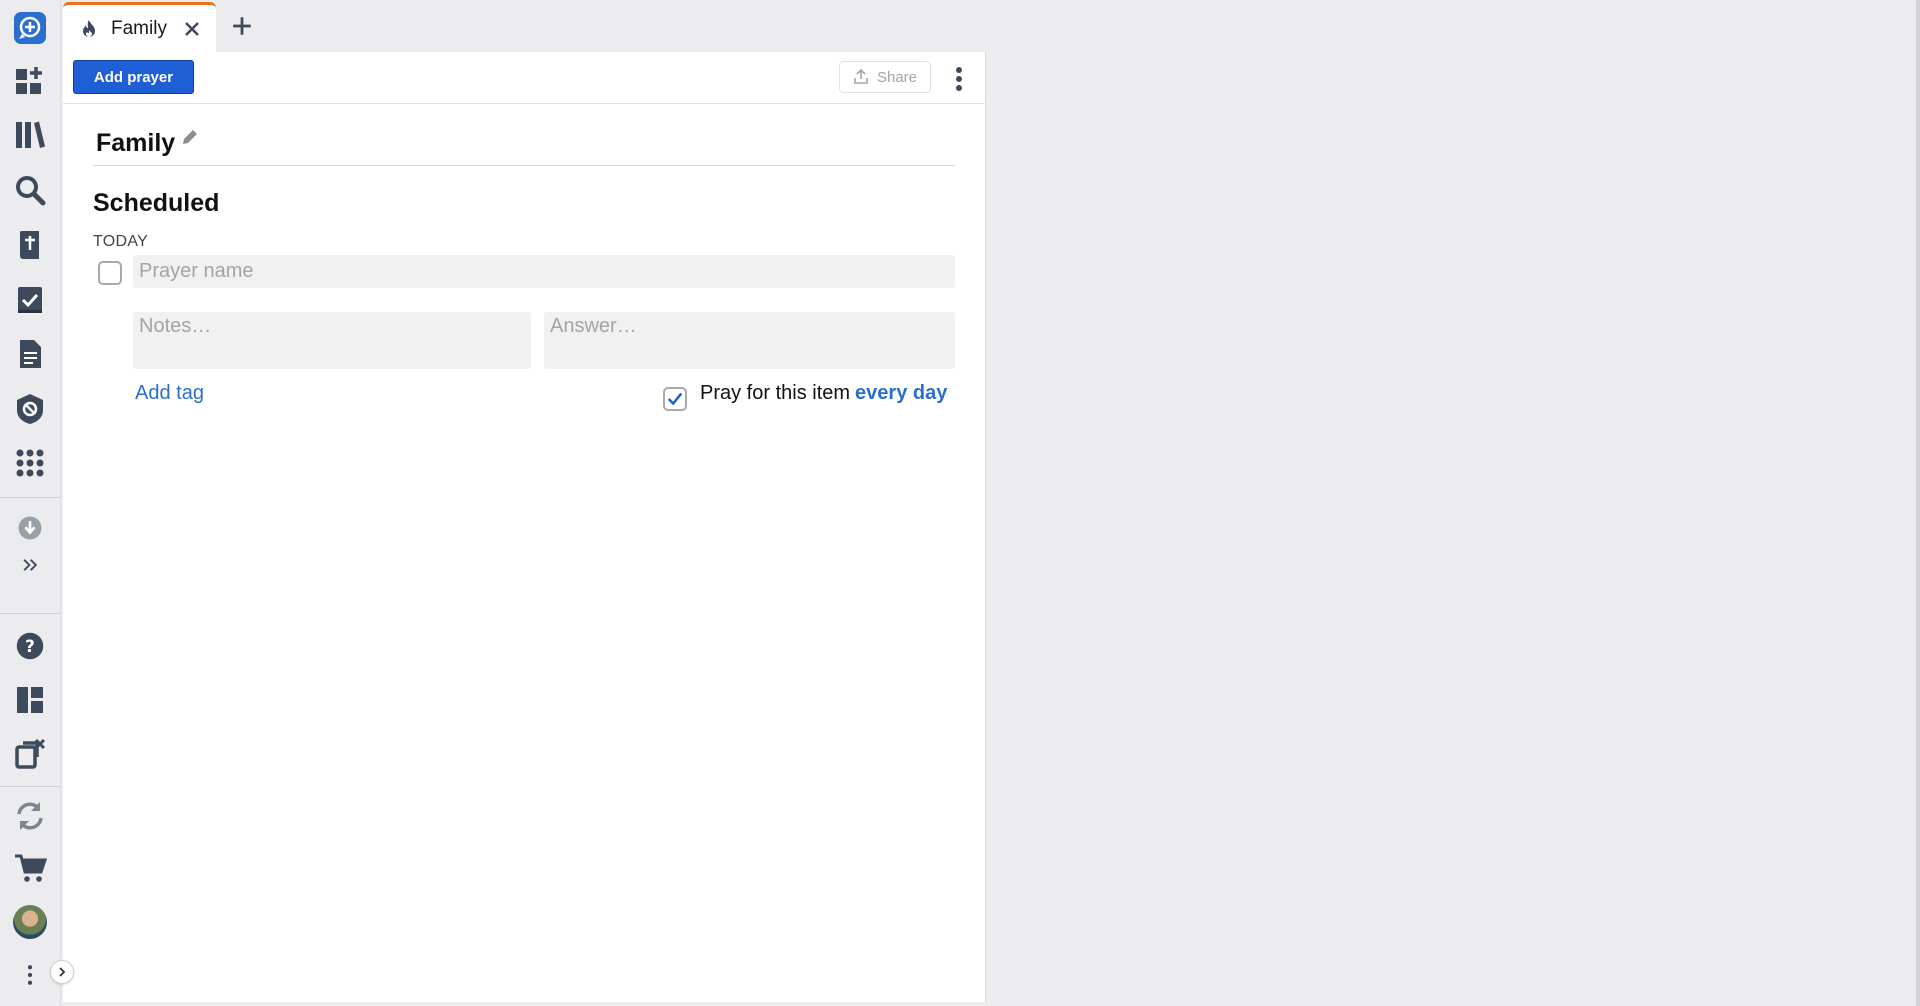 The width and height of the screenshot is (1920, 1006). I want to click on pray-daily-checkbox, so click(675, 399).